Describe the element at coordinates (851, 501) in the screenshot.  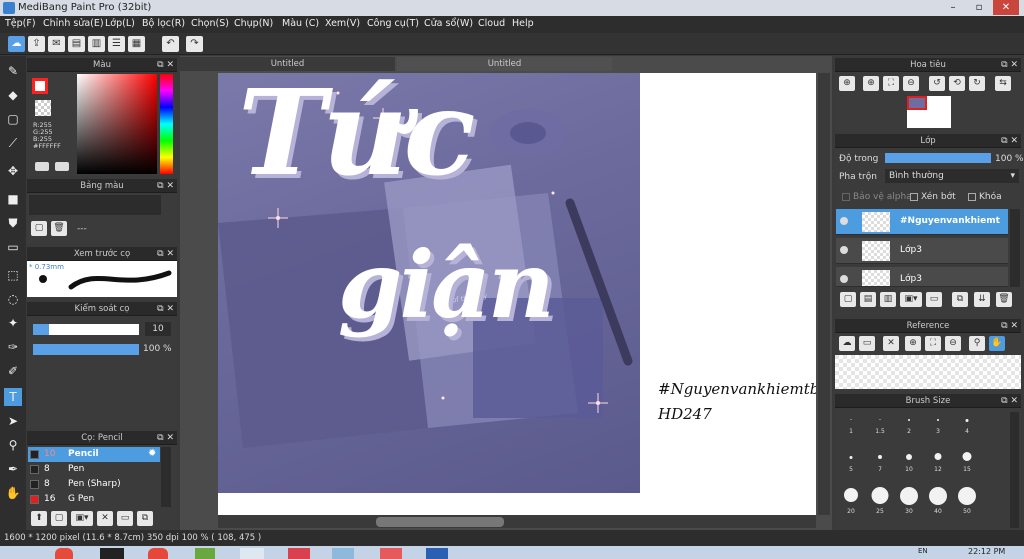
I see `brush-size-cell: 20` at that location.